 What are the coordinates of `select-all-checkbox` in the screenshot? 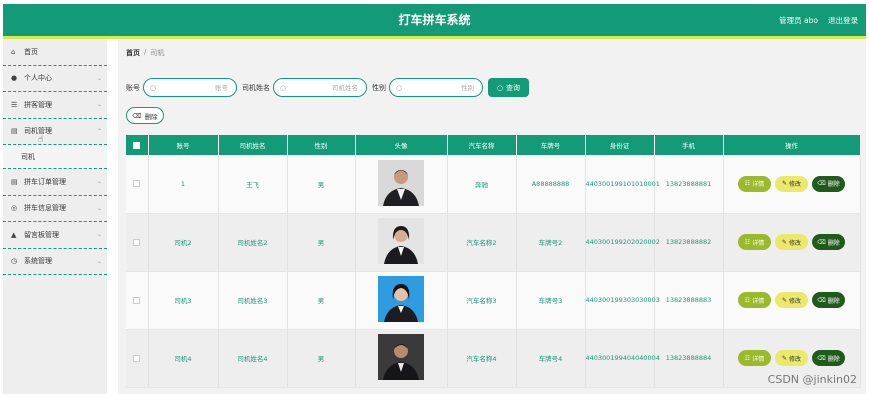 It's located at (137, 145).